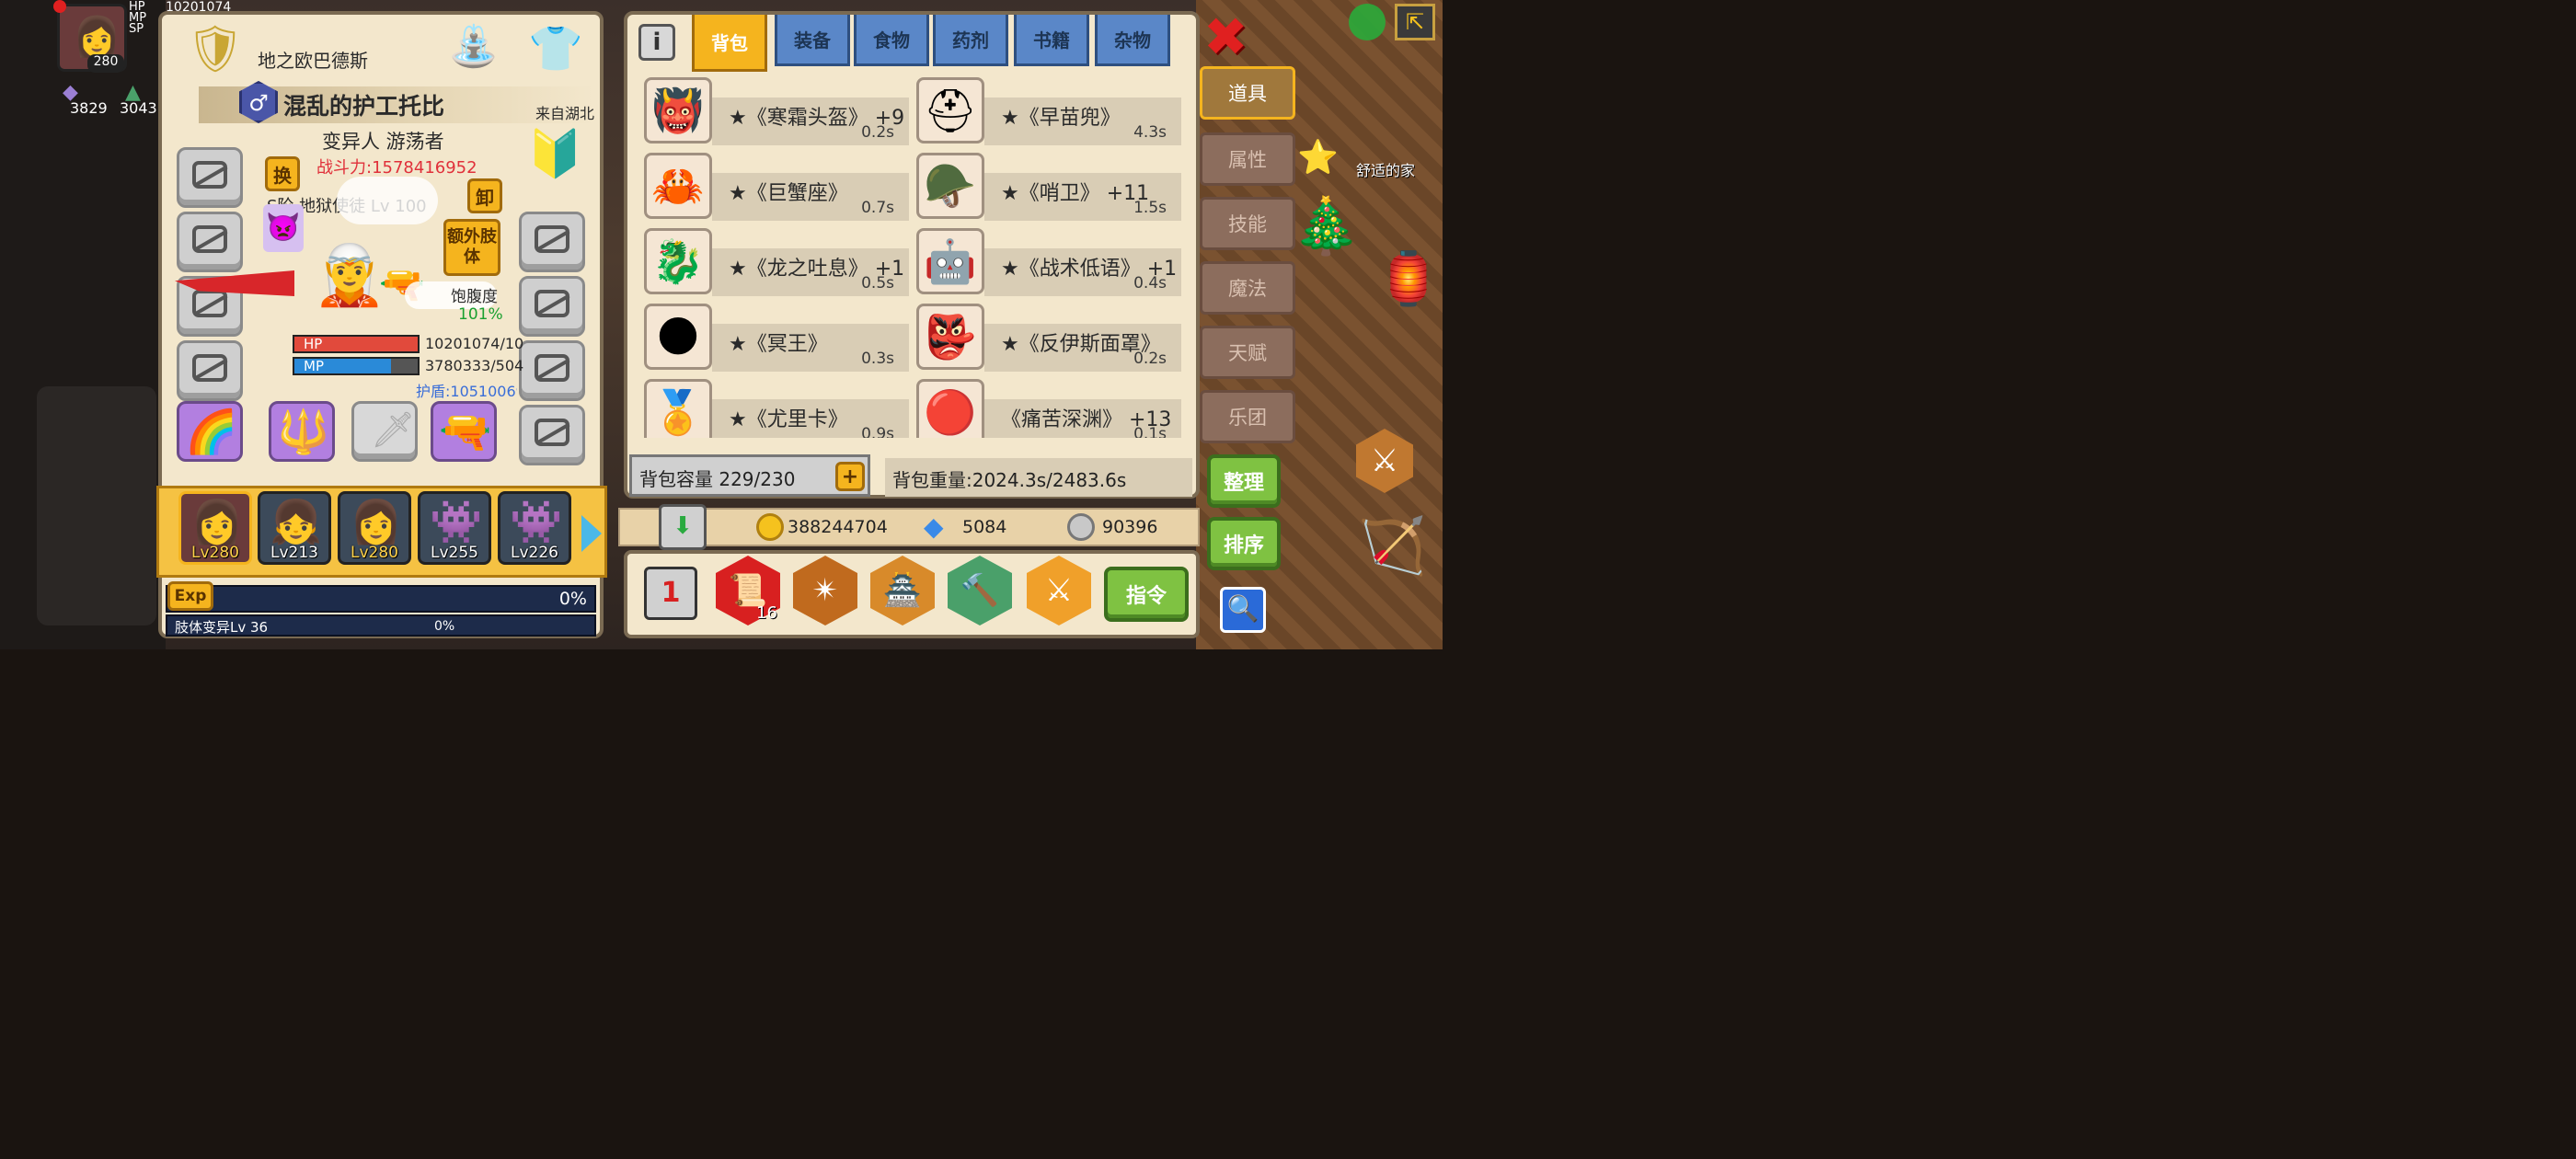  Describe the element at coordinates (909, 527) in the screenshot. I see `currency-bar: ⬇ 388244704 ◆ 5084 90396` at that location.